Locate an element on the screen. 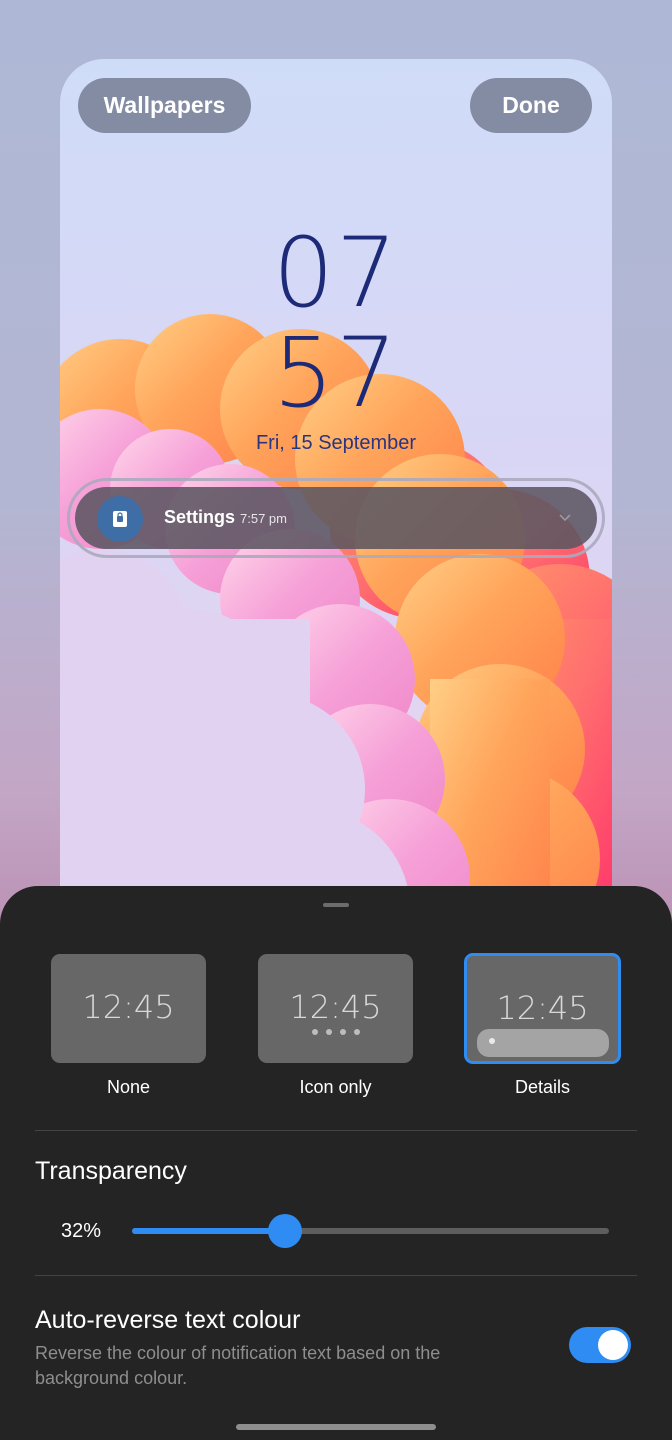  toggle-knob is located at coordinates (613, 1345).